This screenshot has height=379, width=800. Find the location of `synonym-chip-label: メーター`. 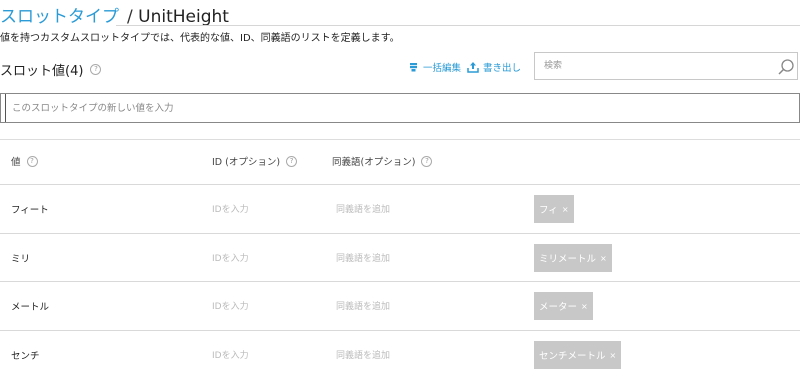

synonym-chip-label: メーター is located at coordinates (558, 307).